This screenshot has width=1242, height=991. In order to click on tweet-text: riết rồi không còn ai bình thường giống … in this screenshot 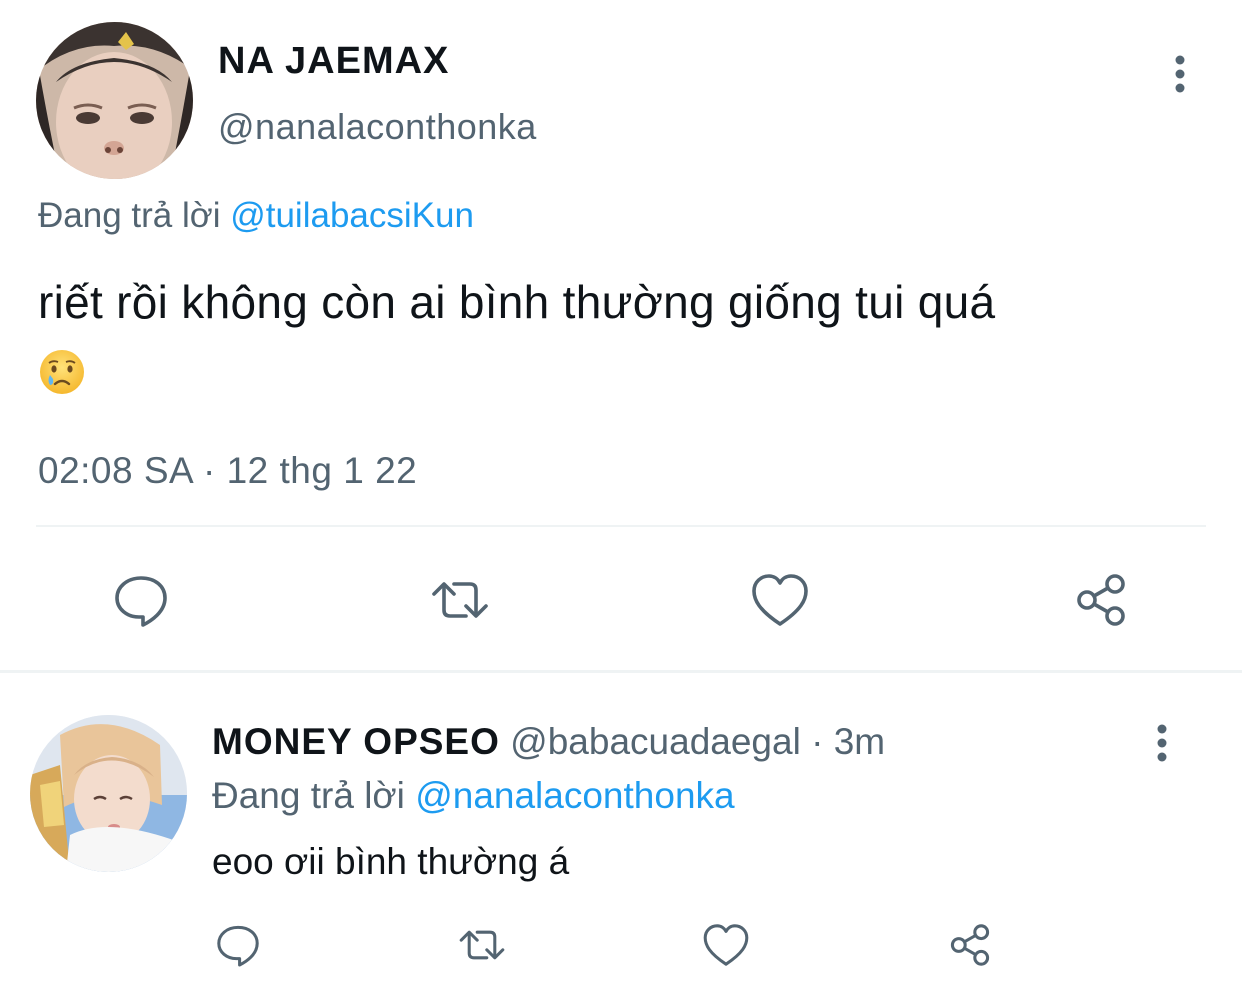, I will do `click(623, 338)`.